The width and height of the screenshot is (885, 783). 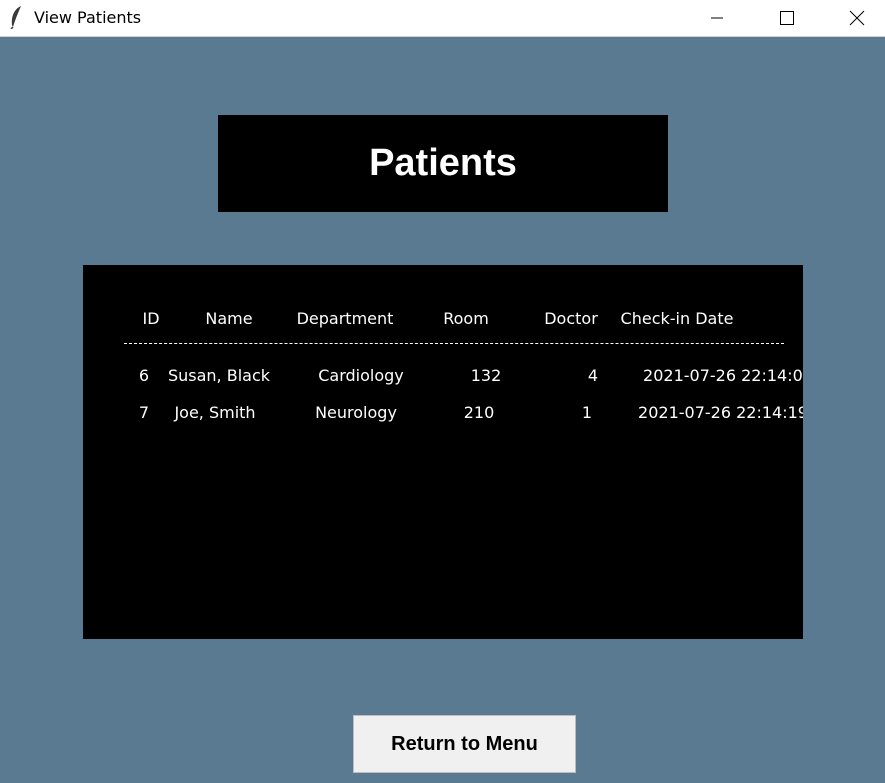 What do you see at coordinates (466, 318) in the screenshot?
I see `column-header-room: Room` at bounding box center [466, 318].